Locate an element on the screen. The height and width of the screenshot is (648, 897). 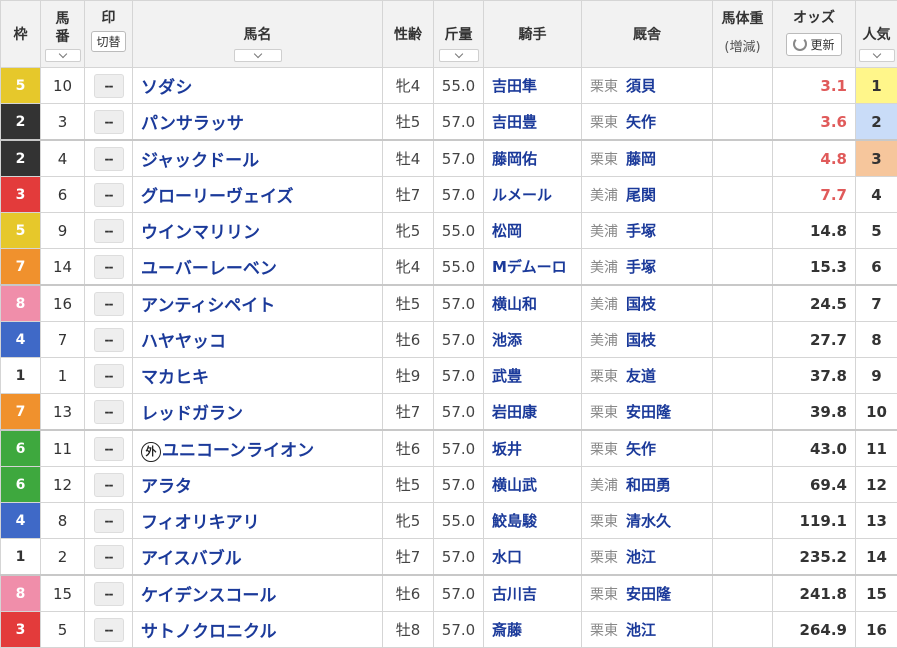
jockey-link: 吉田隼 is located at coordinates (533, 86).